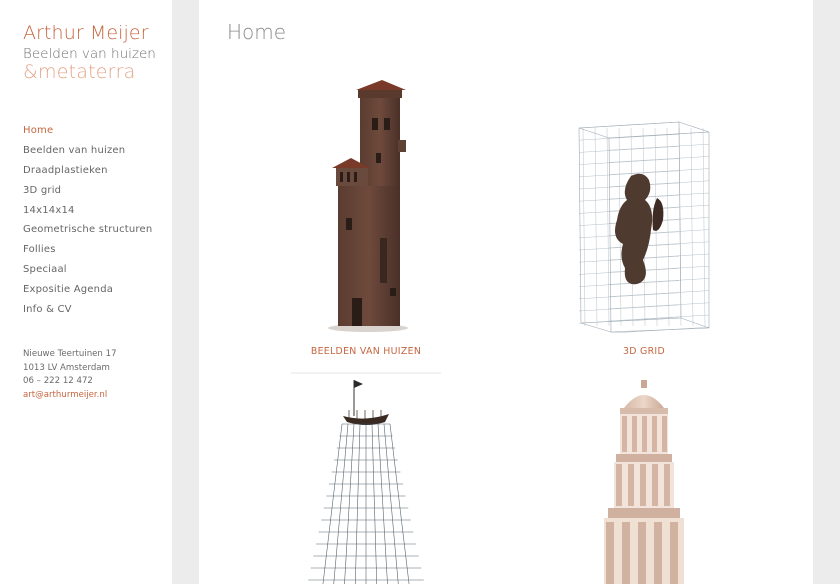  I want to click on page-title: Home, so click(257, 32).